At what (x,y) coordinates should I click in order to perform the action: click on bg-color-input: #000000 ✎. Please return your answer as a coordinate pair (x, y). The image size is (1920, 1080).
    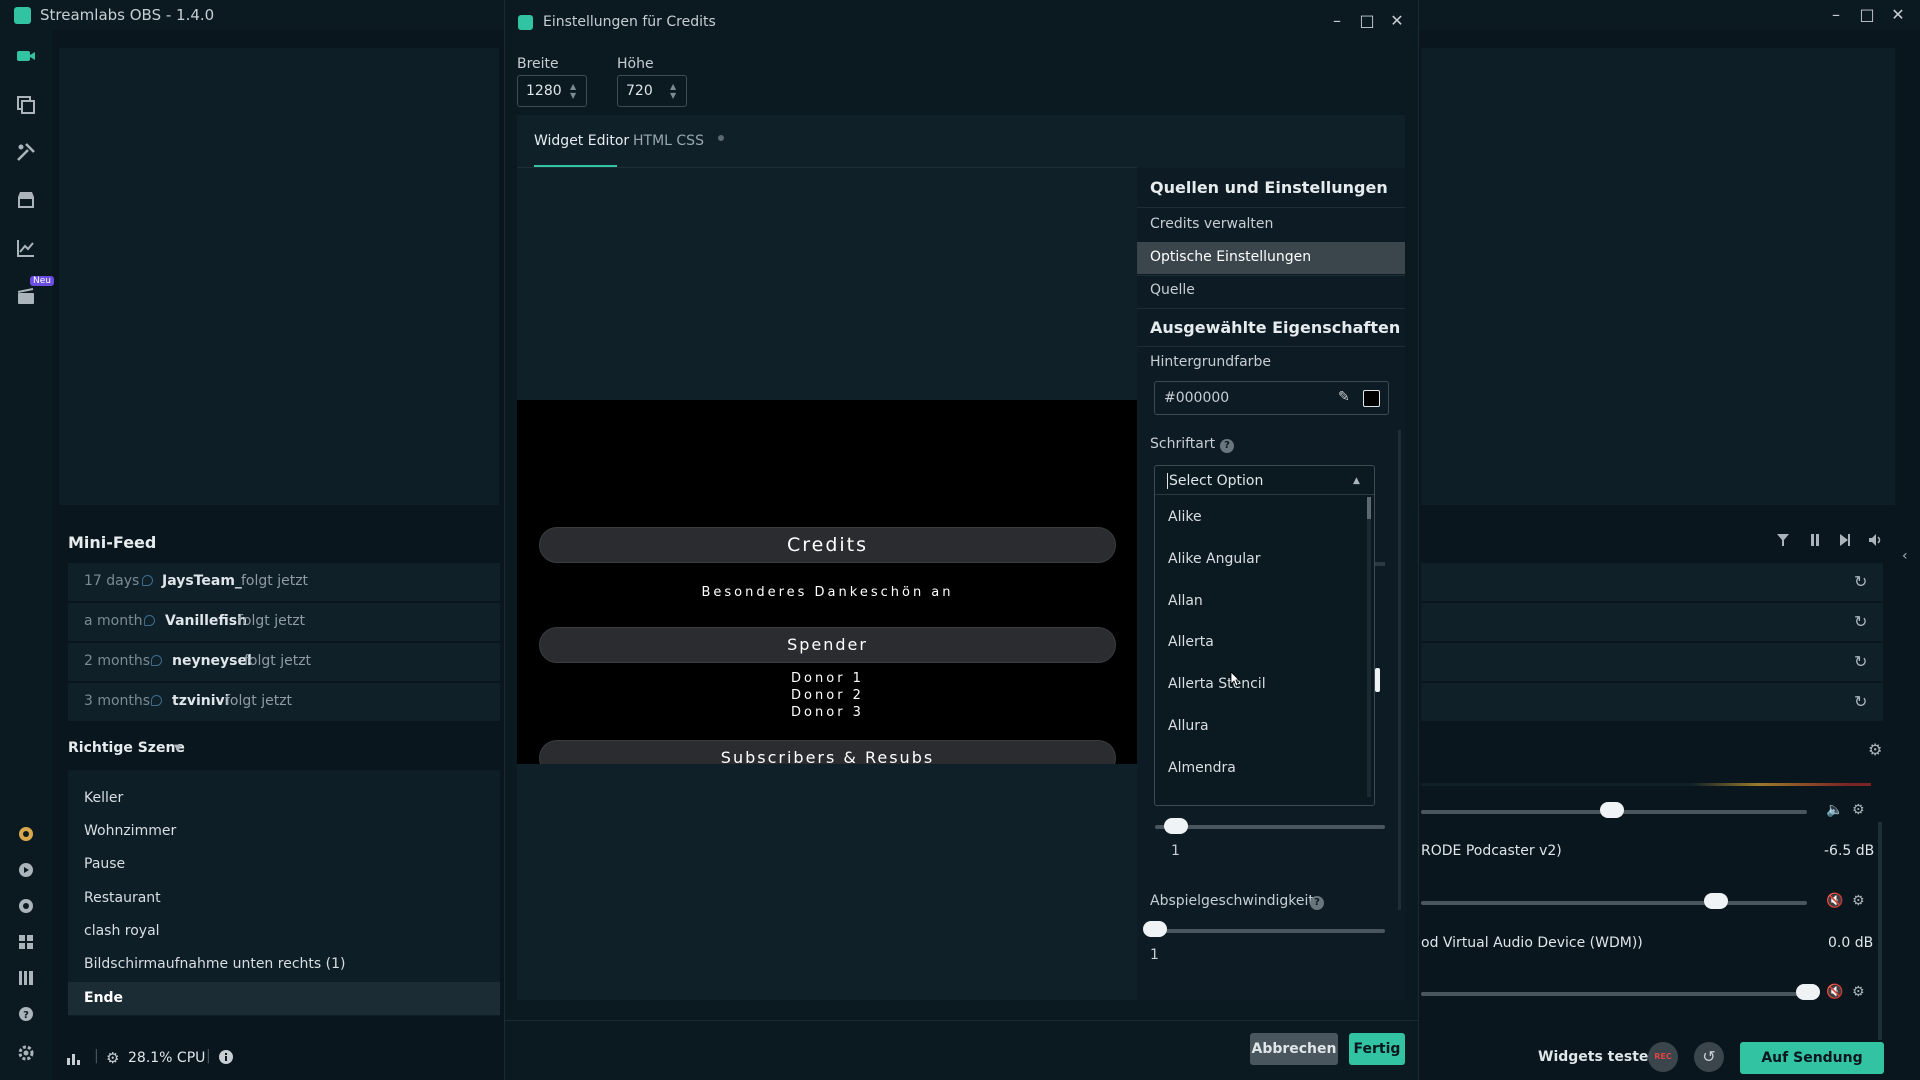
    Looking at the image, I should click on (1271, 398).